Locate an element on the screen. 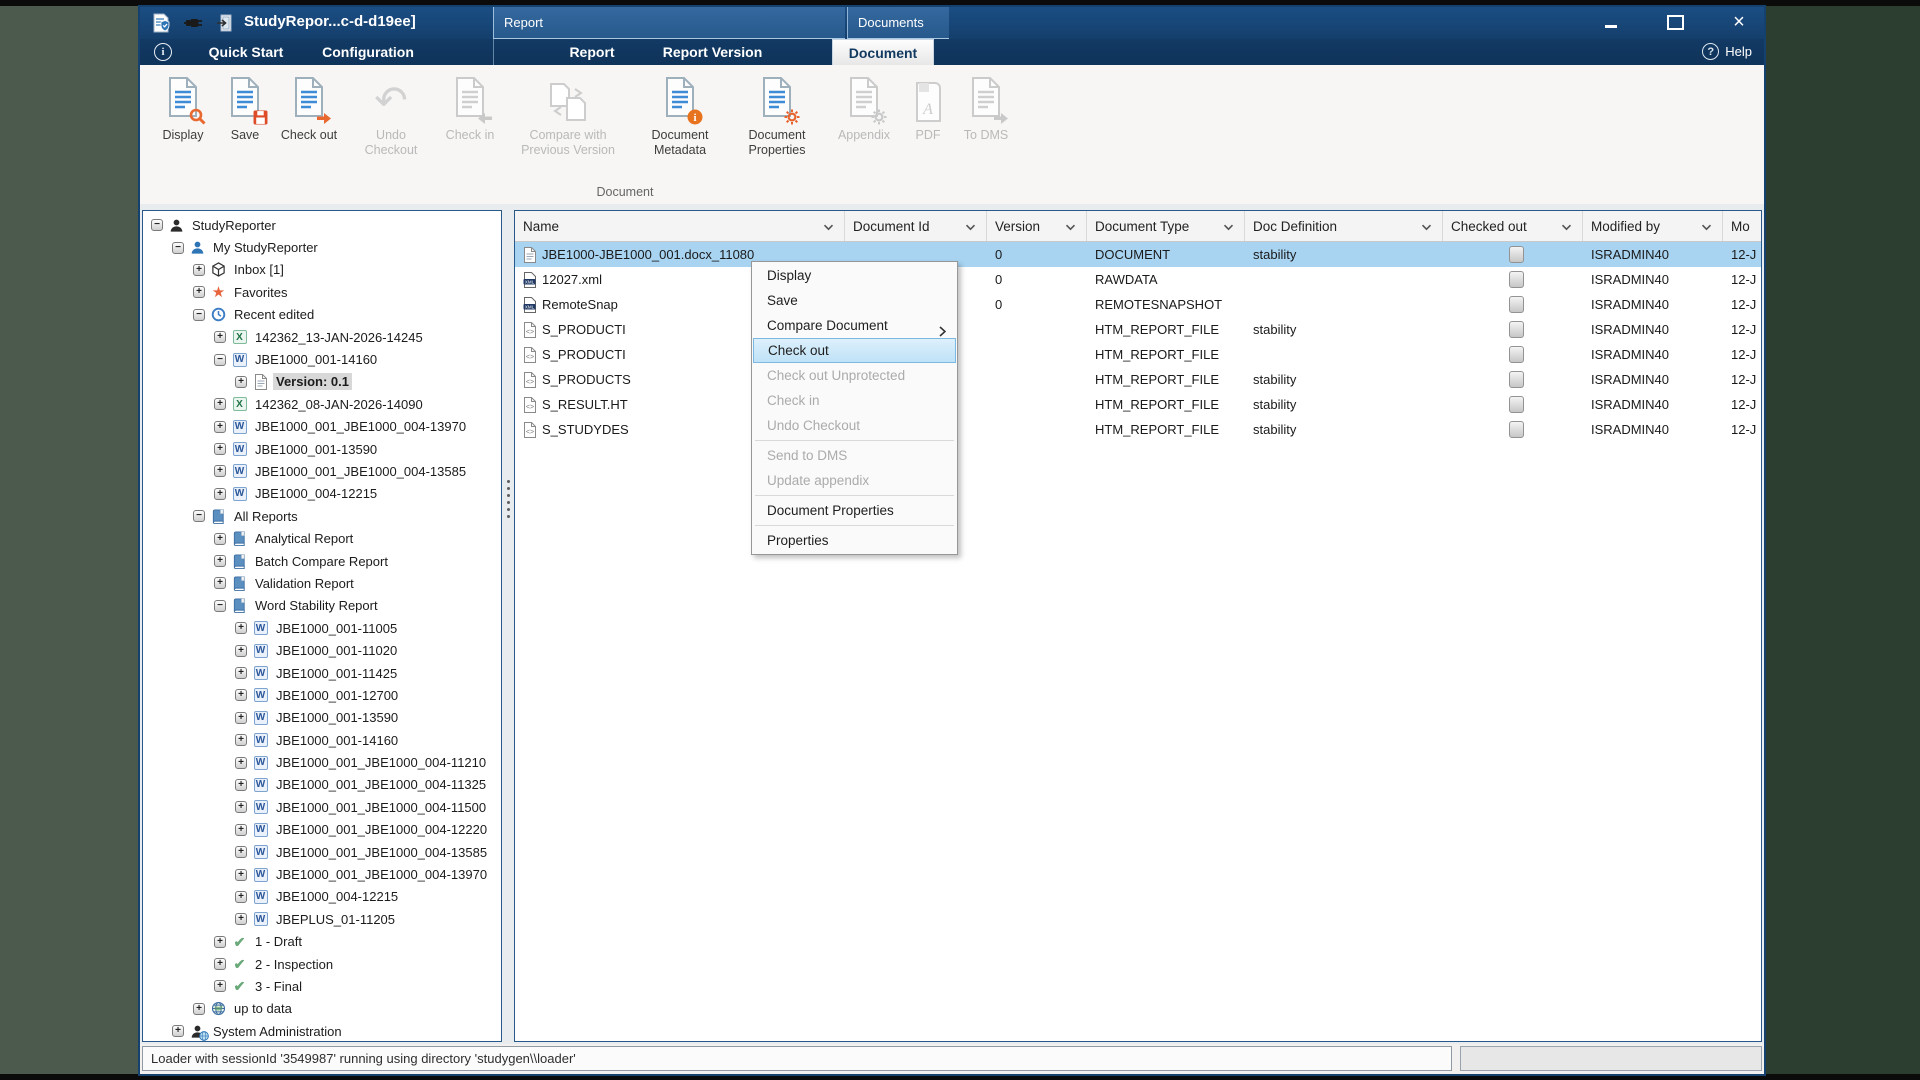  column-header-mo: Mo is located at coordinates (1742, 226).